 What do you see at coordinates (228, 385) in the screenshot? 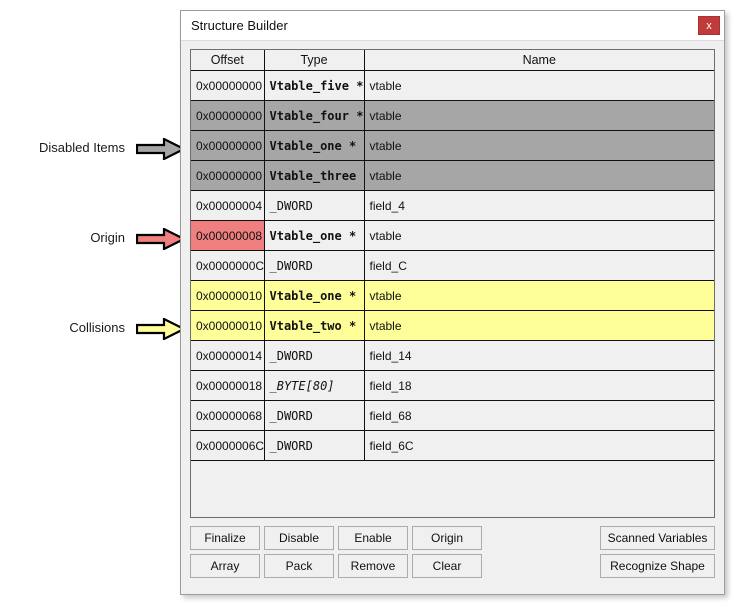
I see `cell-offset: 0x00000018` at bounding box center [228, 385].